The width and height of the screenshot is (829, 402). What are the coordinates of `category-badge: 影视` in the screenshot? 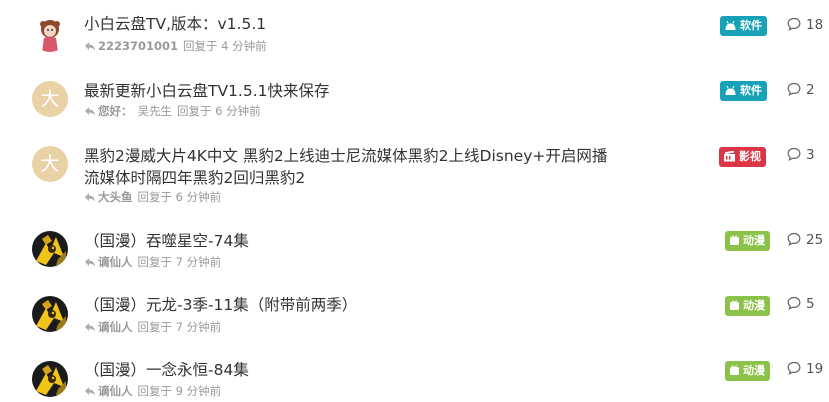 It's located at (742, 157).